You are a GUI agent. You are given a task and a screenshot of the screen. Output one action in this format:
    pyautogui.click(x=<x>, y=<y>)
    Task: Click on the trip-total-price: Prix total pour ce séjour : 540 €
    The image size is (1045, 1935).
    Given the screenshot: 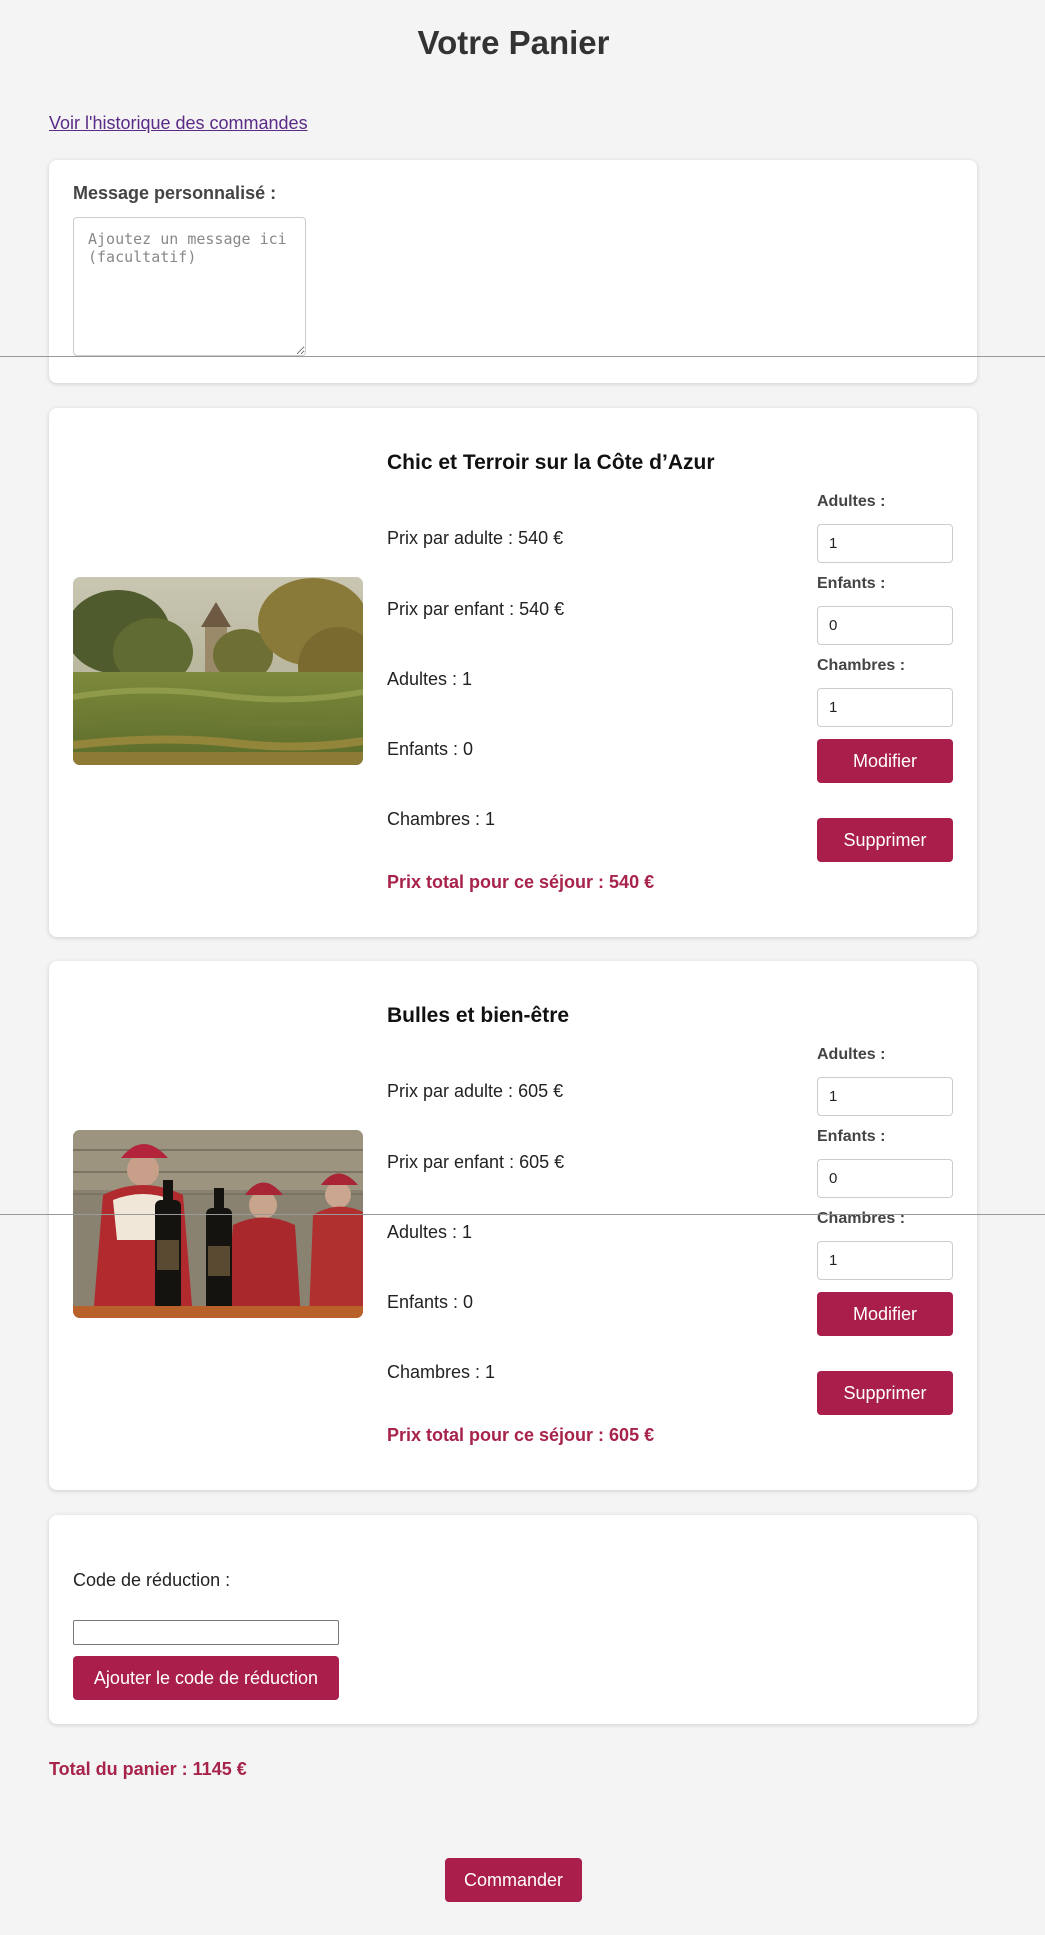 What is the action you would take?
    pyautogui.click(x=521, y=882)
    